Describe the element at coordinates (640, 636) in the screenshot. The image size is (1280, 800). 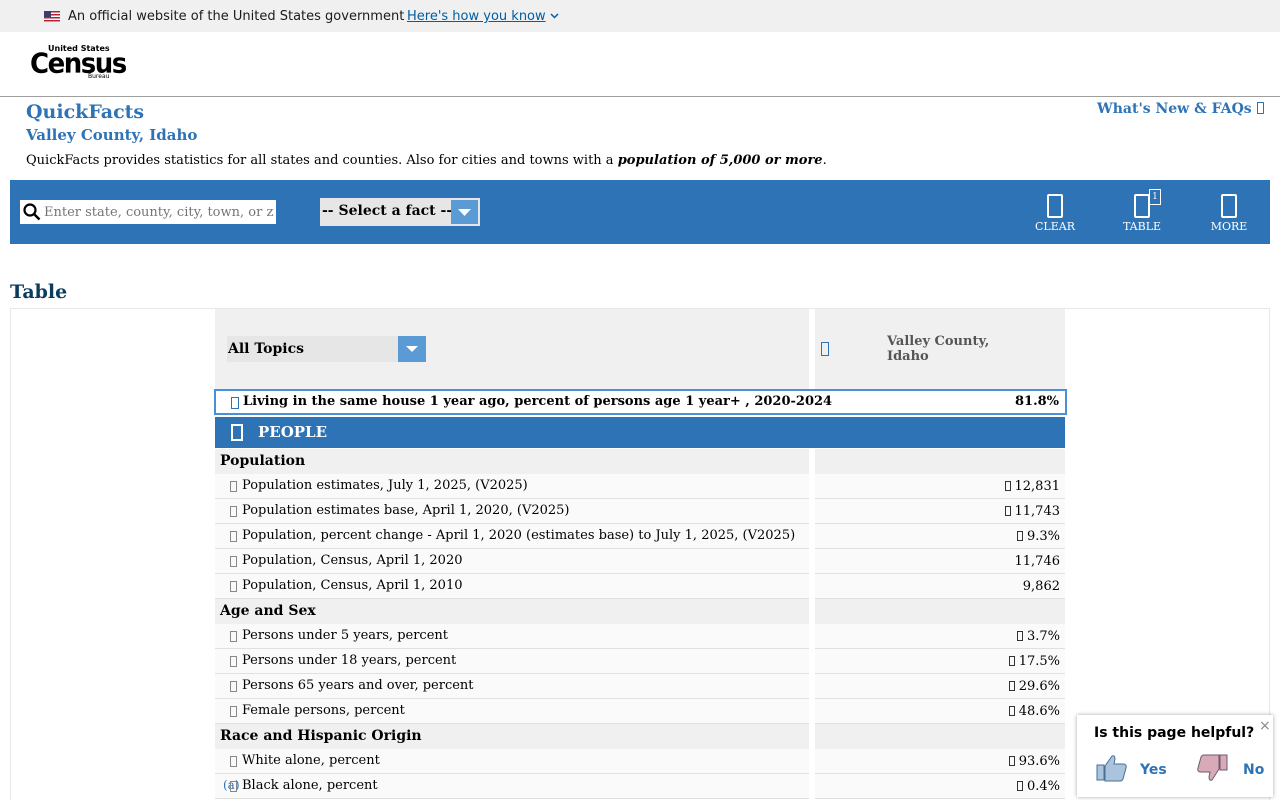
I see `table-row: Persons under 5 years, percent 3.7%` at that location.